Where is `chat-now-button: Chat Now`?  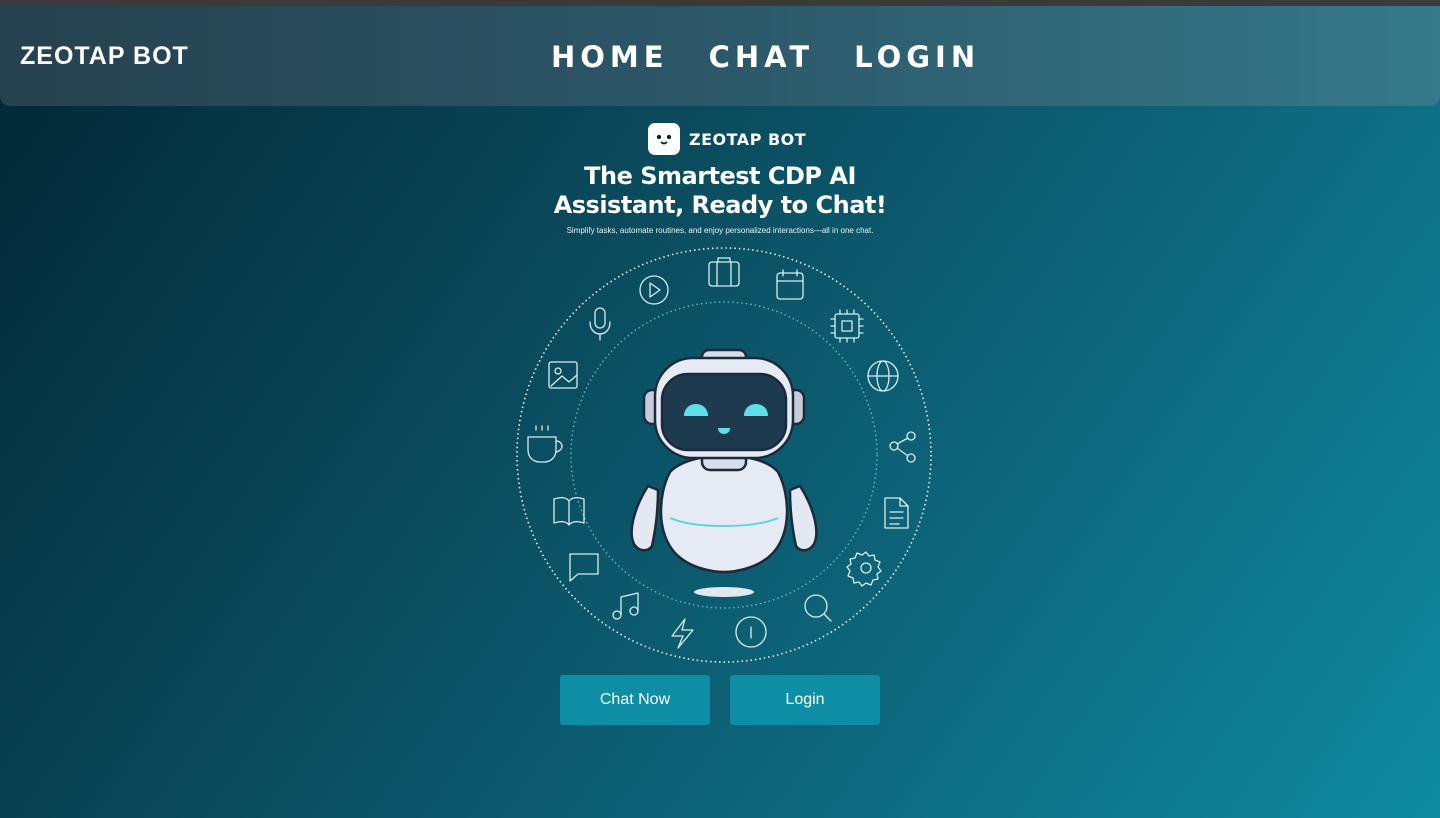
chat-now-button: Chat Now is located at coordinates (635, 700).